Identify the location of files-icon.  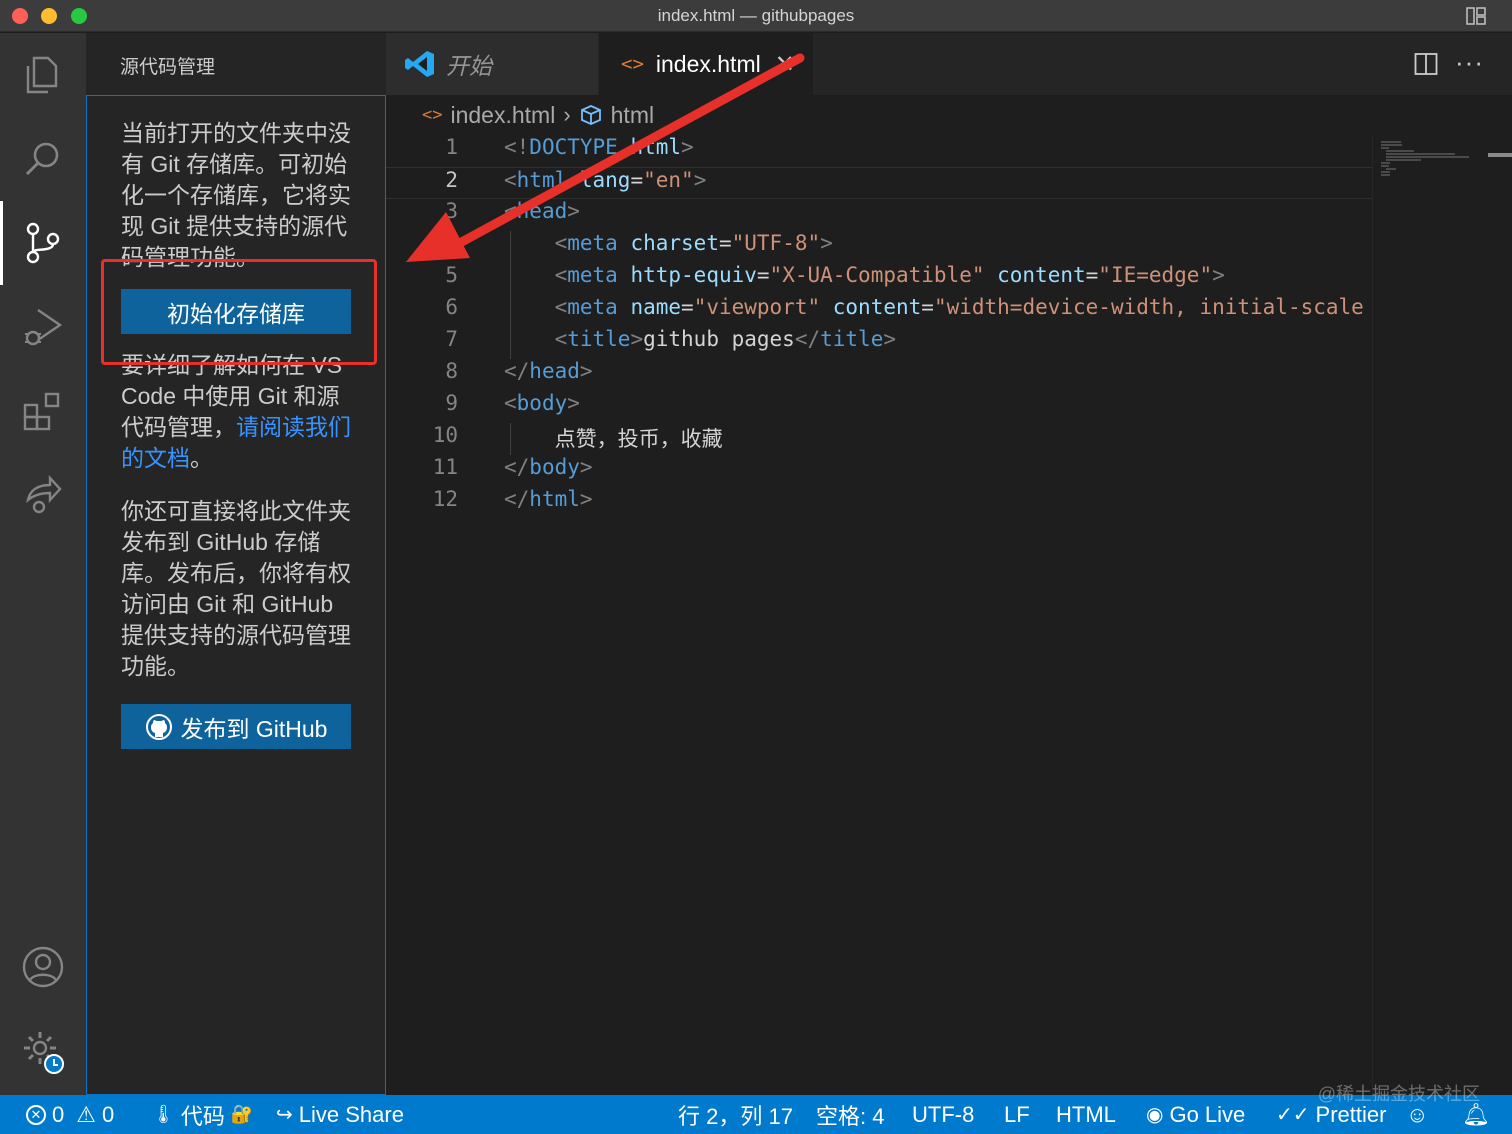
(42, 75).